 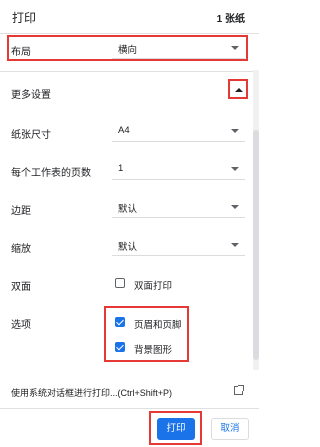 I want to click on margins-select: 默认, so click(x=178, y=207).